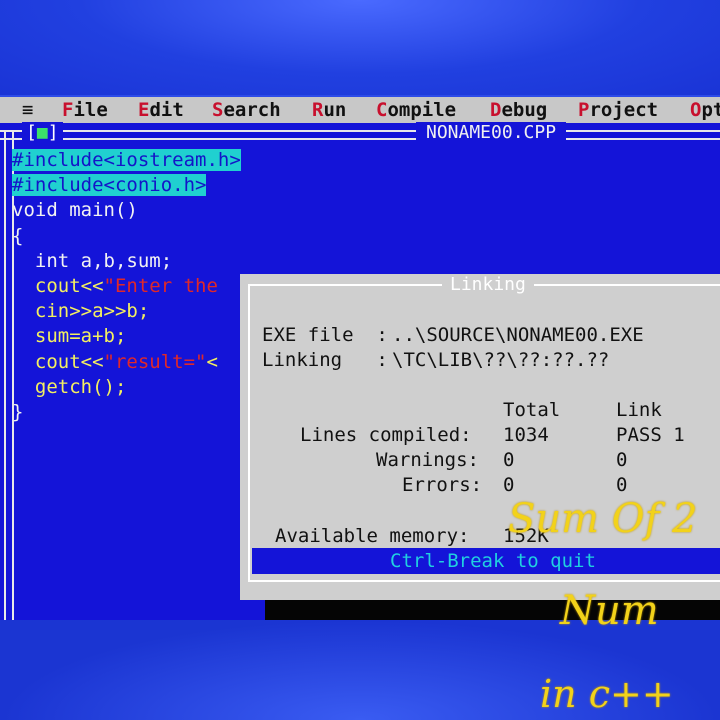 This screenshot has height=720, width=720. Describe the element at coordinates (607, 694) in the screenshot. I see `overlay-caption-line3: in c++` at that location.